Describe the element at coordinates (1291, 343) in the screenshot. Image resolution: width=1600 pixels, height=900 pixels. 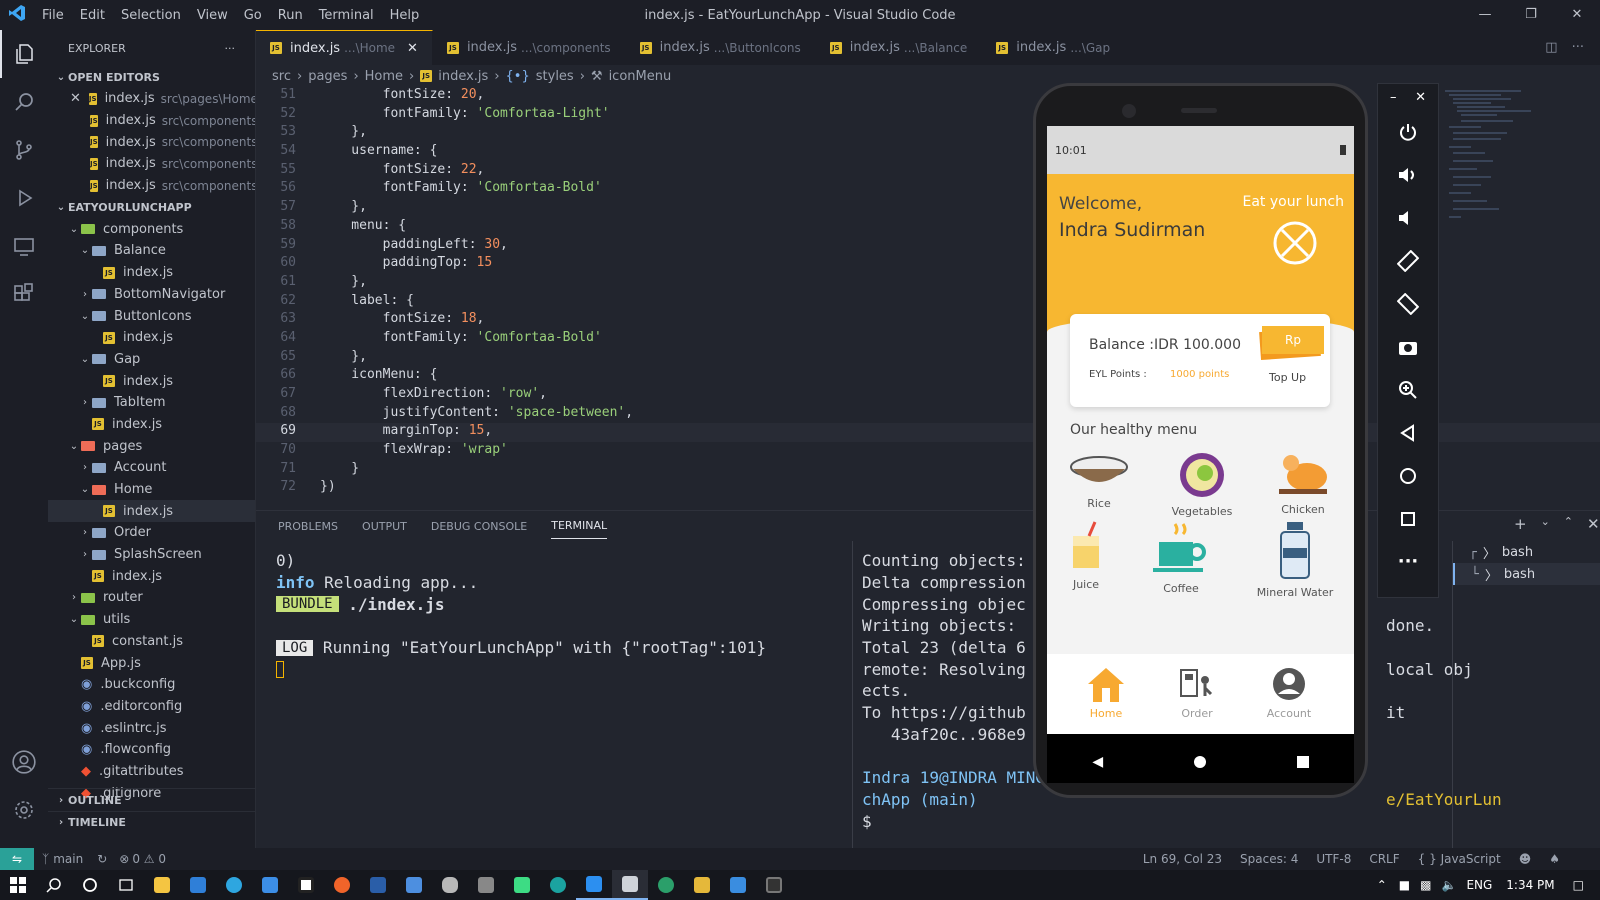
I see `top-up-button: Rp` at that location.